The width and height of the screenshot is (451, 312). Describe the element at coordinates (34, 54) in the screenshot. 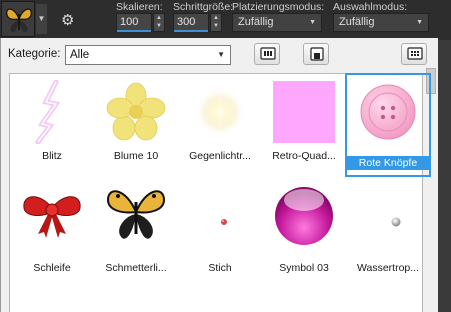

I see `category-label: Kategorie:` at that location.